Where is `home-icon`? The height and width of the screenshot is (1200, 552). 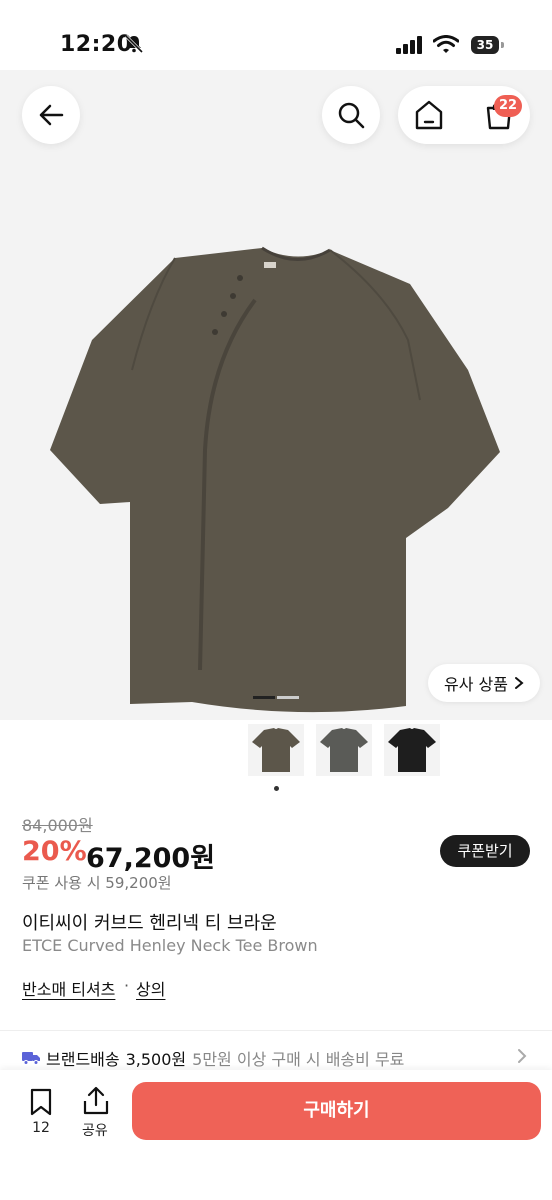 home-icon is located at coordinates (429, 115).